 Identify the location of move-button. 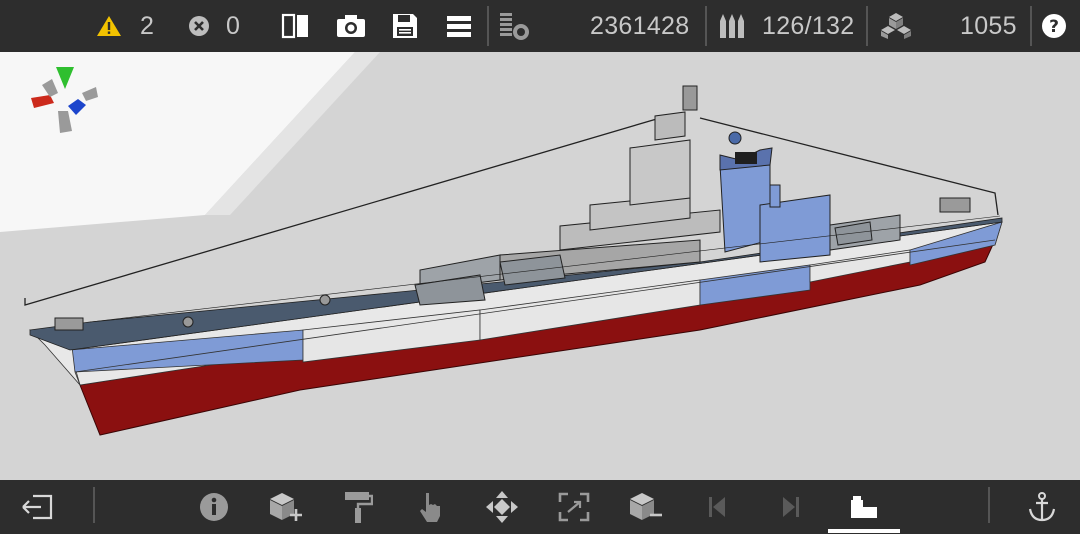
(502, 507).